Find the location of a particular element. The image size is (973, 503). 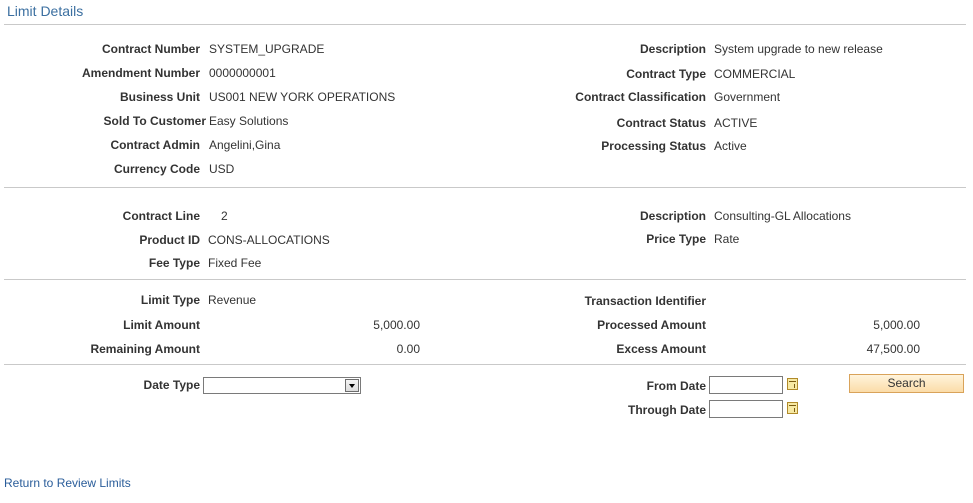

description-label: Description is located at coordinates (672, 49).